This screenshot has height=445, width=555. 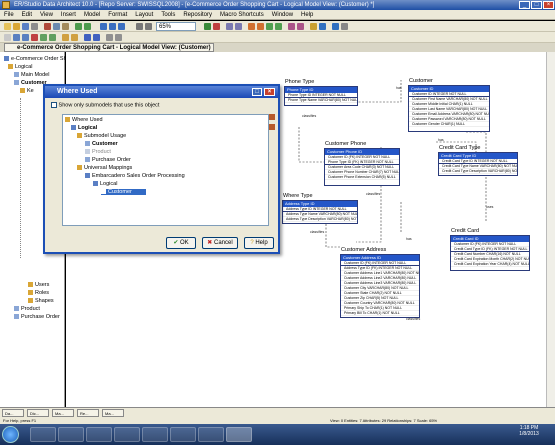 What do you see at coordinates (20, 67) in the screenshot?
I see `tree-item-logical: Logical` at bounding box center [20, 67].